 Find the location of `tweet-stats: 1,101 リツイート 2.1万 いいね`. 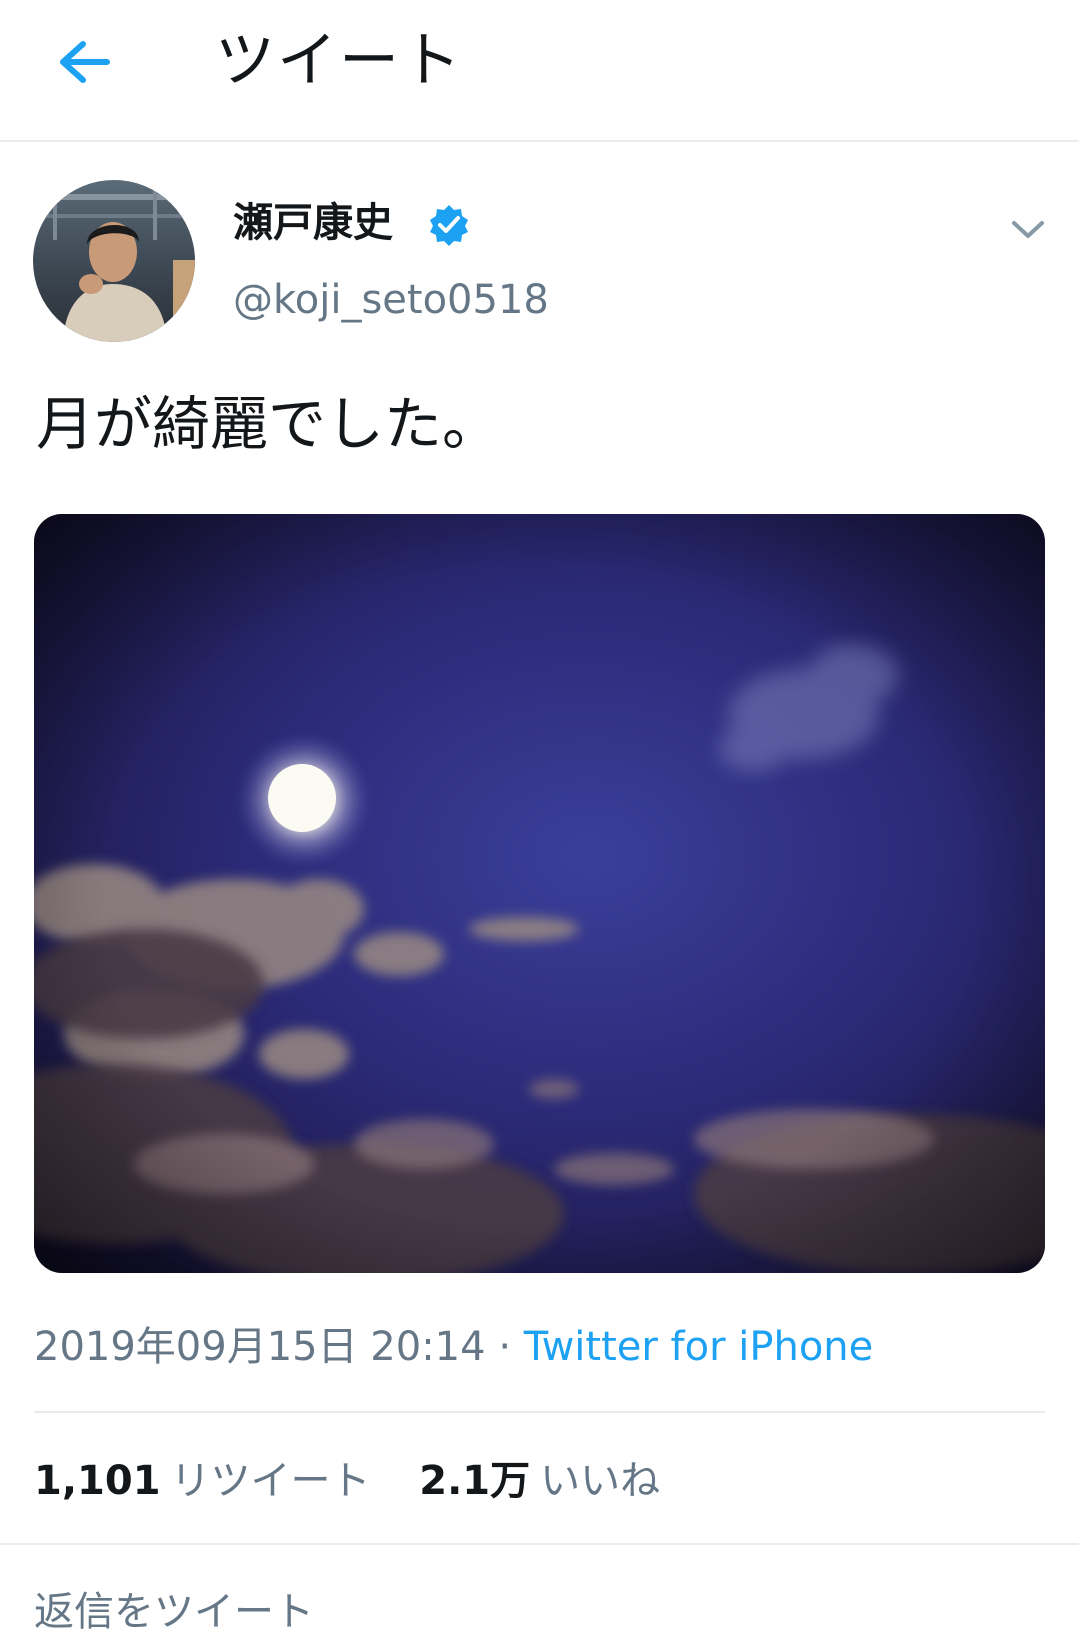

tweet-stats: 1,101 リツイート 2.1万 いいね is located at coordinates (347, 1481).